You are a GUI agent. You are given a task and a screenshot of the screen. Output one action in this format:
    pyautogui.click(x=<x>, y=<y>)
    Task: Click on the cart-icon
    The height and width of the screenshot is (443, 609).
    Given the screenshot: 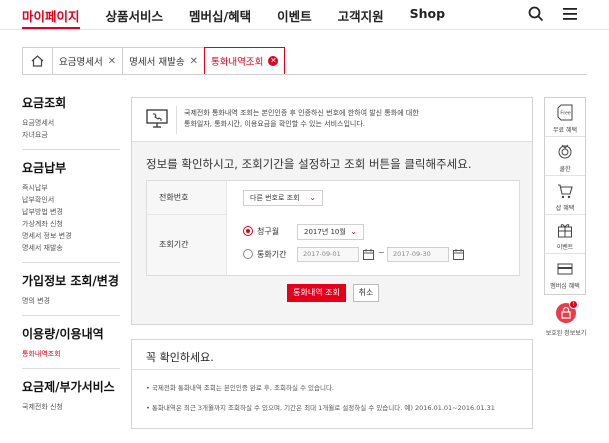 What is the action you would take?
    pyautogui.click(x=565, y=191)
    